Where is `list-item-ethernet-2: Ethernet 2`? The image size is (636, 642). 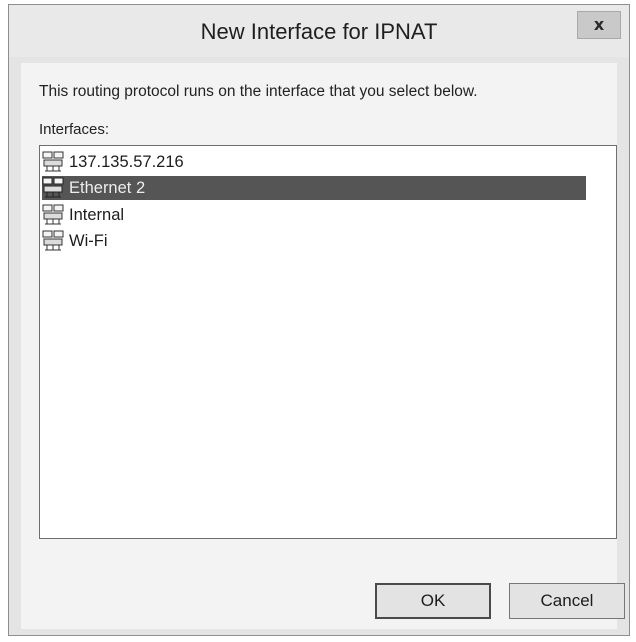
list-item-ethernet-2: Ethernet 2 is located at coordinates (314, 188).